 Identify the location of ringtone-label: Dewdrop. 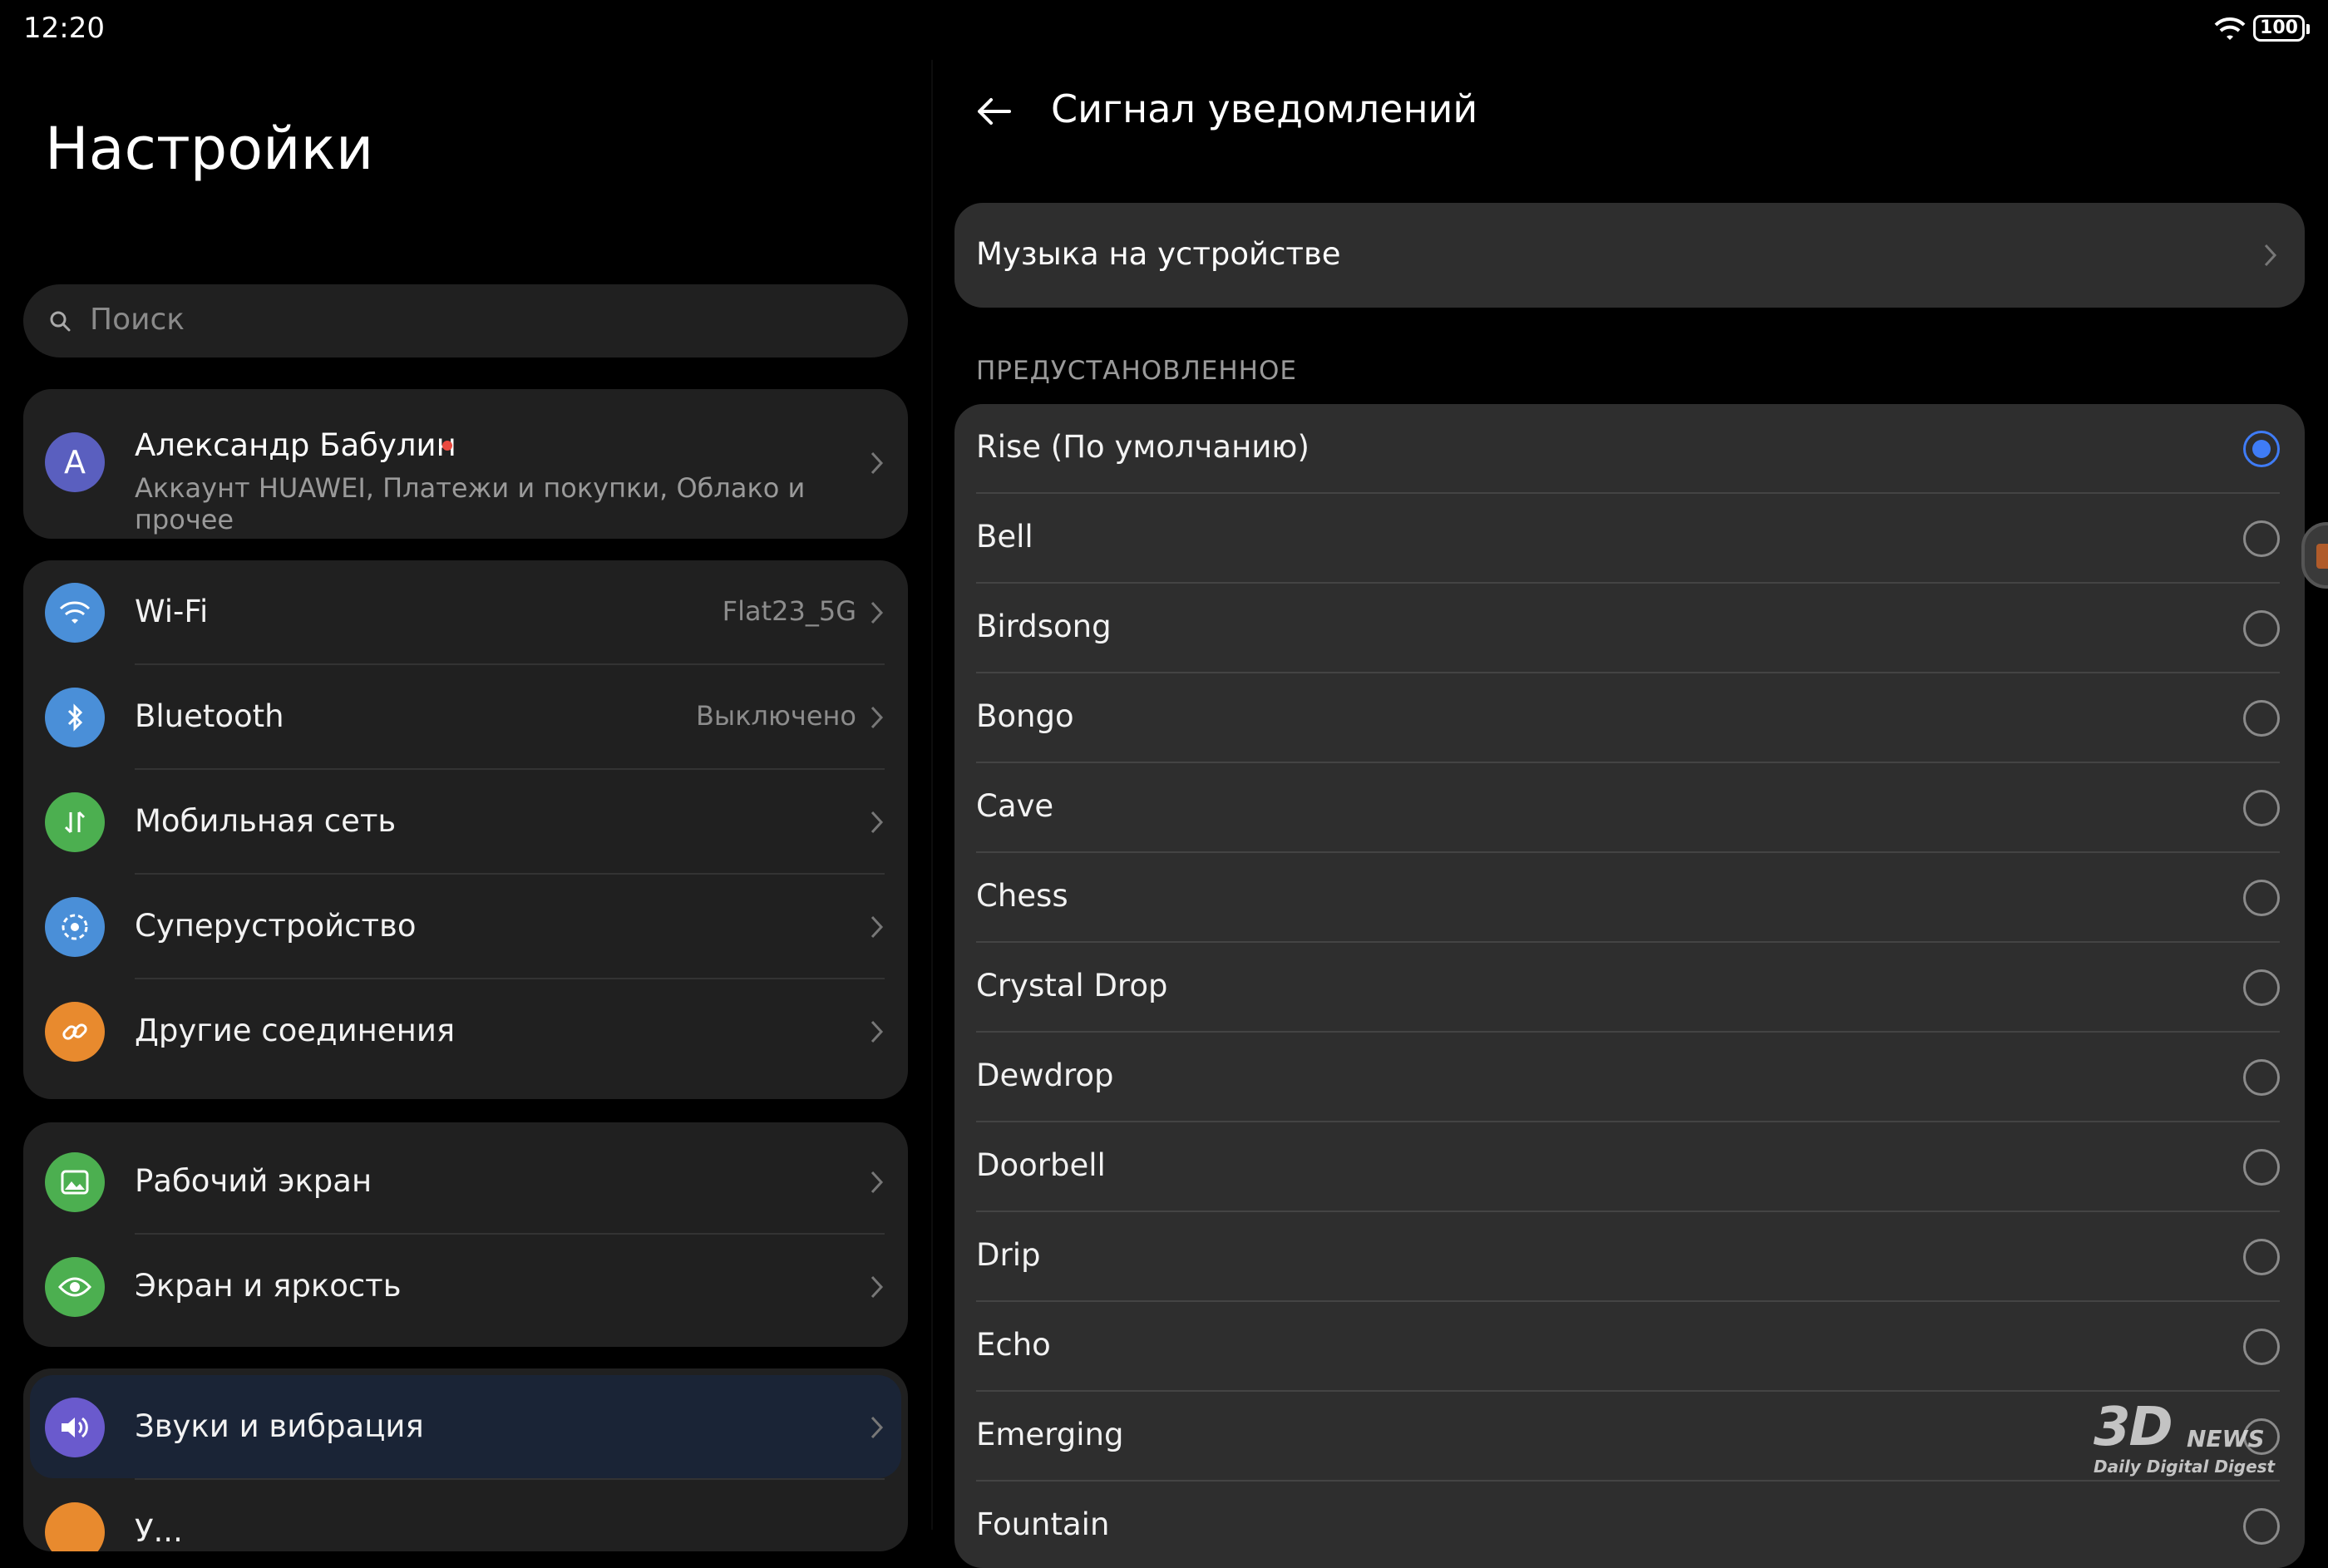
(1045, 1075).